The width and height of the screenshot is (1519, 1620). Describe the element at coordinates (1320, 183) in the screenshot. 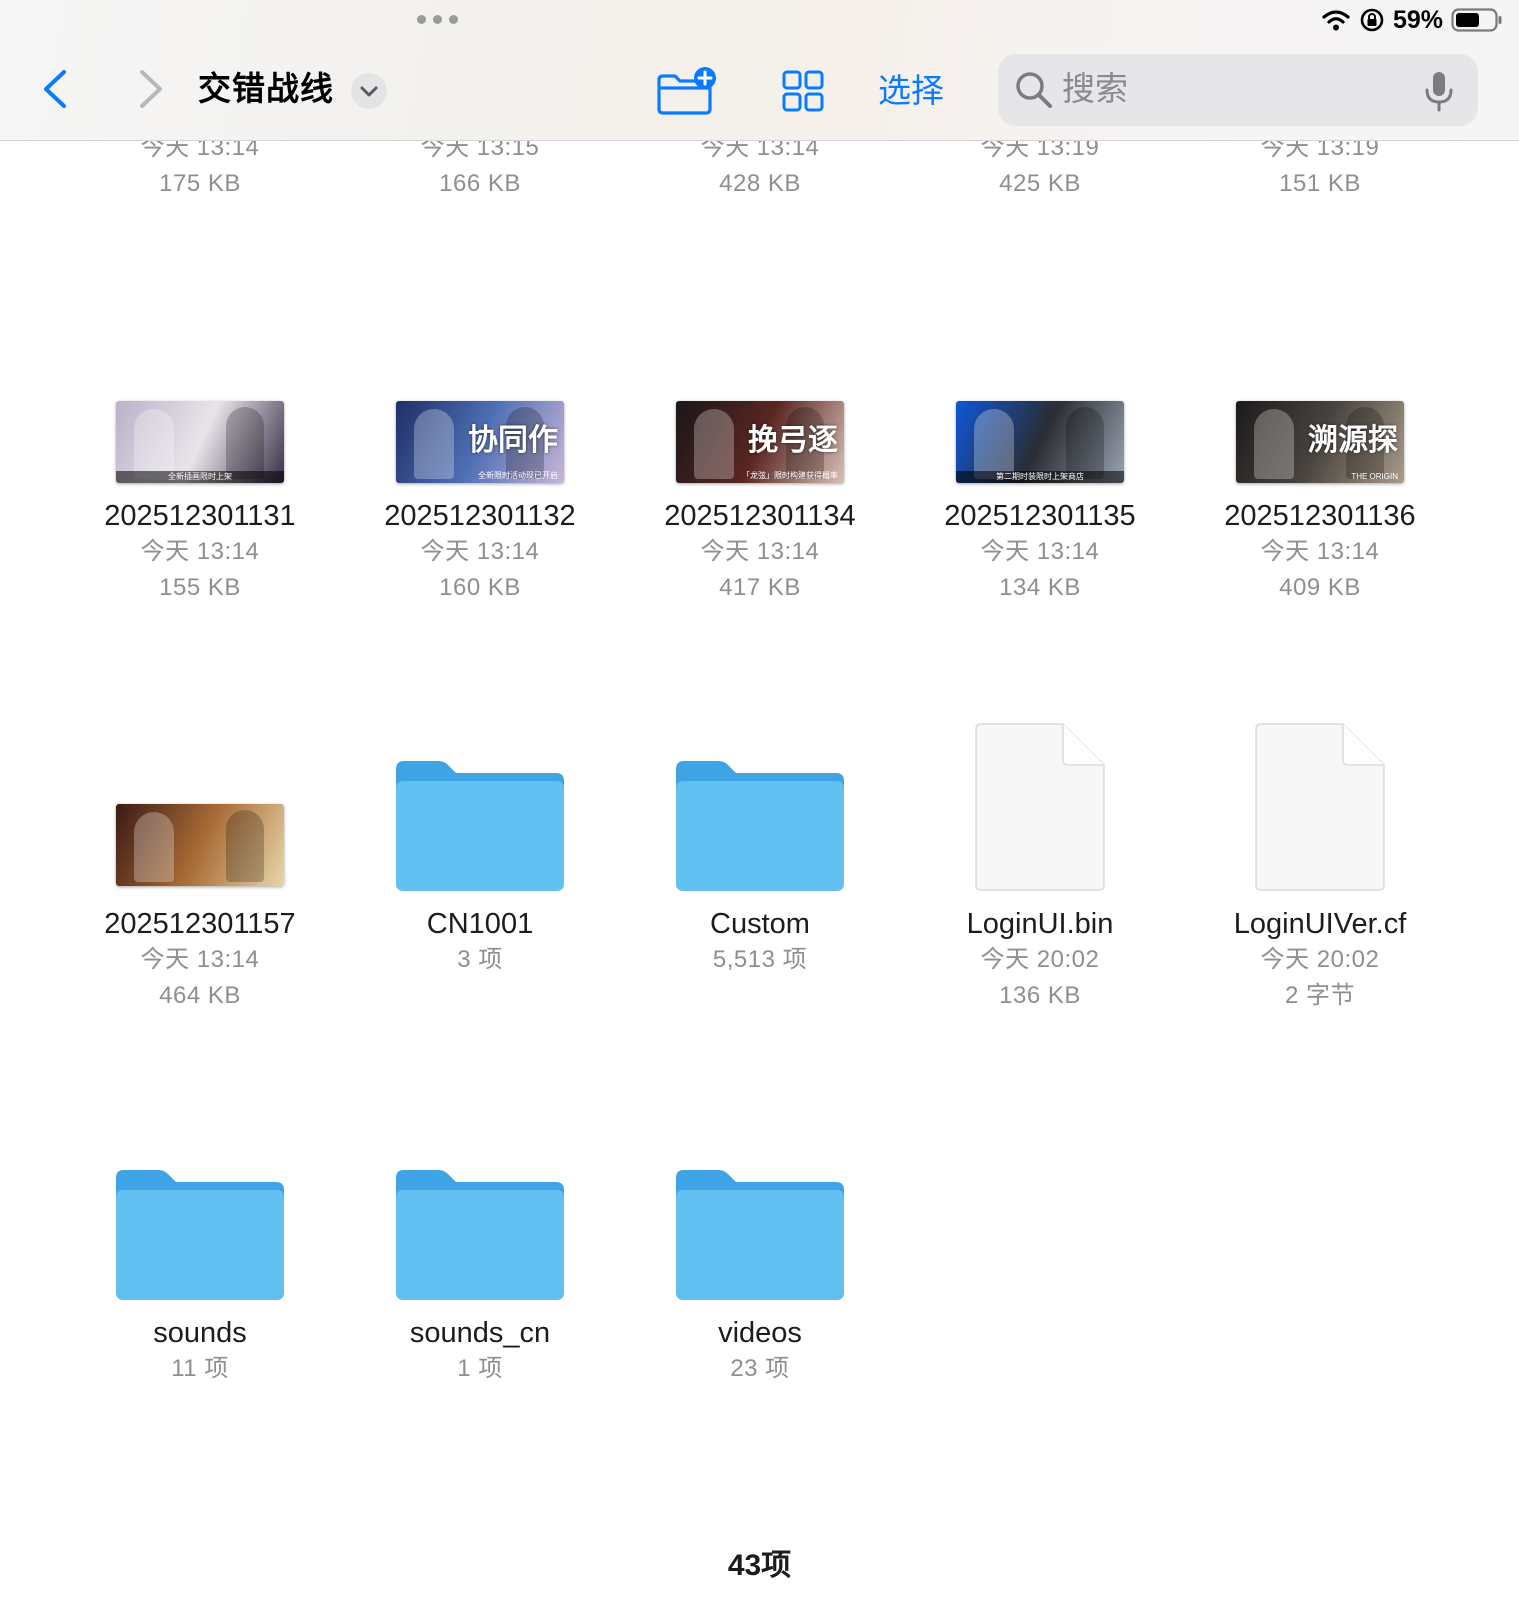

I see `file-size: 151 KB` at that location.